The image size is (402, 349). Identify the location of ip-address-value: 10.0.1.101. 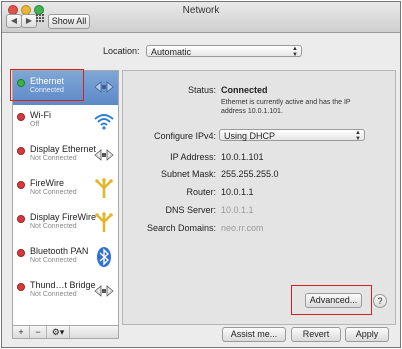
(242, 157).